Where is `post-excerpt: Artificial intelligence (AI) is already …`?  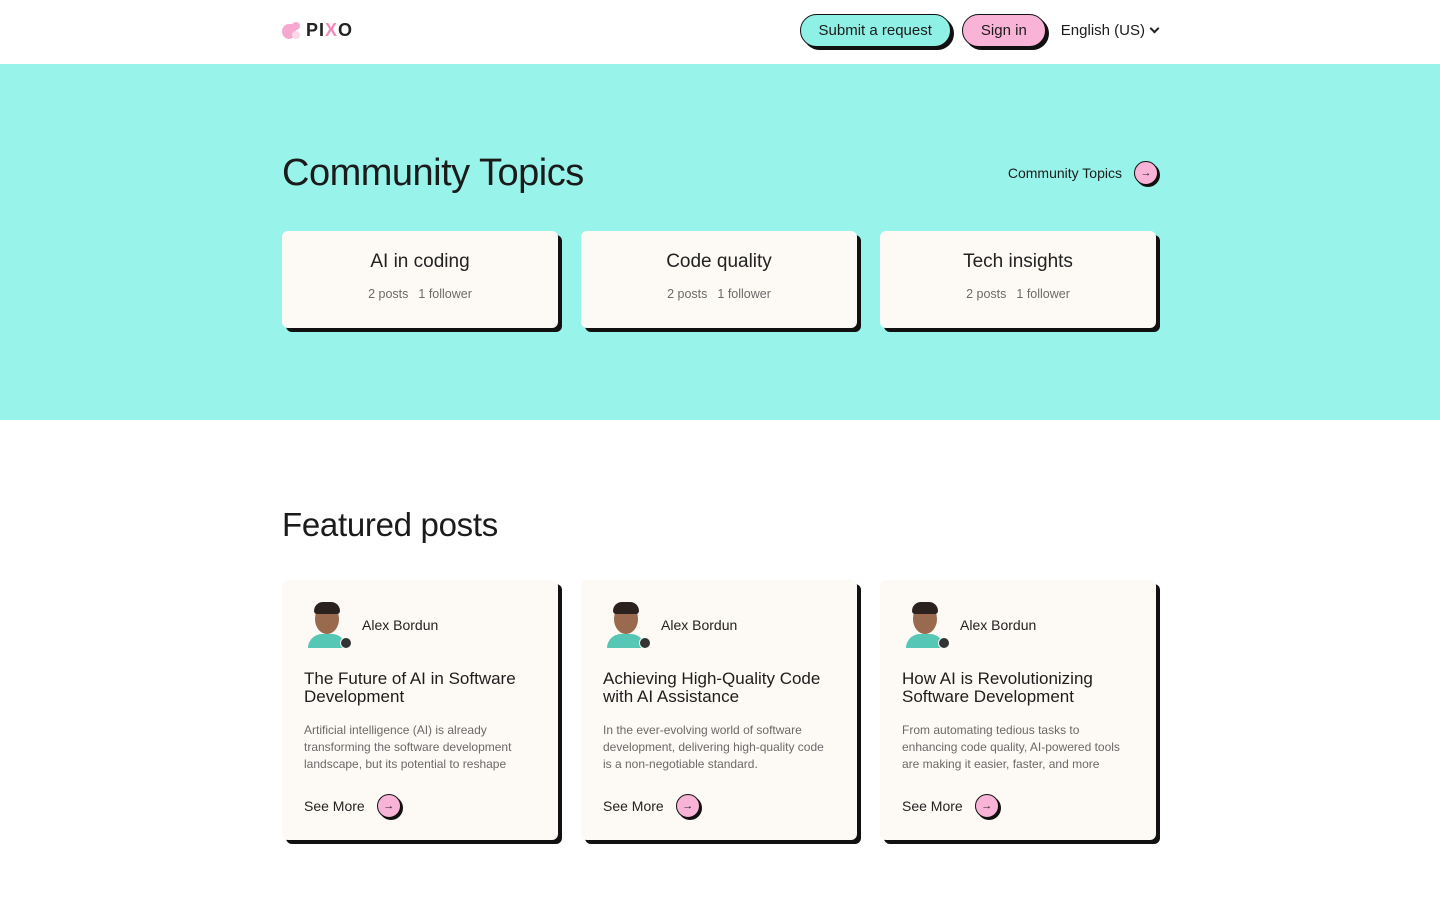 post-excerpt: Artificial intelligence (AI) is already … is located at coordinates (408, 747).